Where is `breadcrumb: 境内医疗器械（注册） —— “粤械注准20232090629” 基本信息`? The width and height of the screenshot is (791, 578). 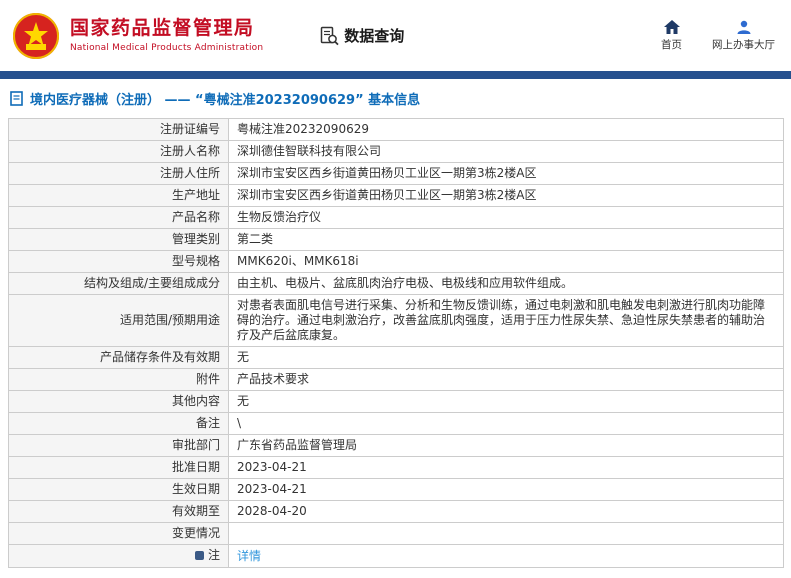 breadcrumb: 境内医疗器械（注册） —— “粤械注准20232090629” 基本信息 is located at coordinates (395, 97).